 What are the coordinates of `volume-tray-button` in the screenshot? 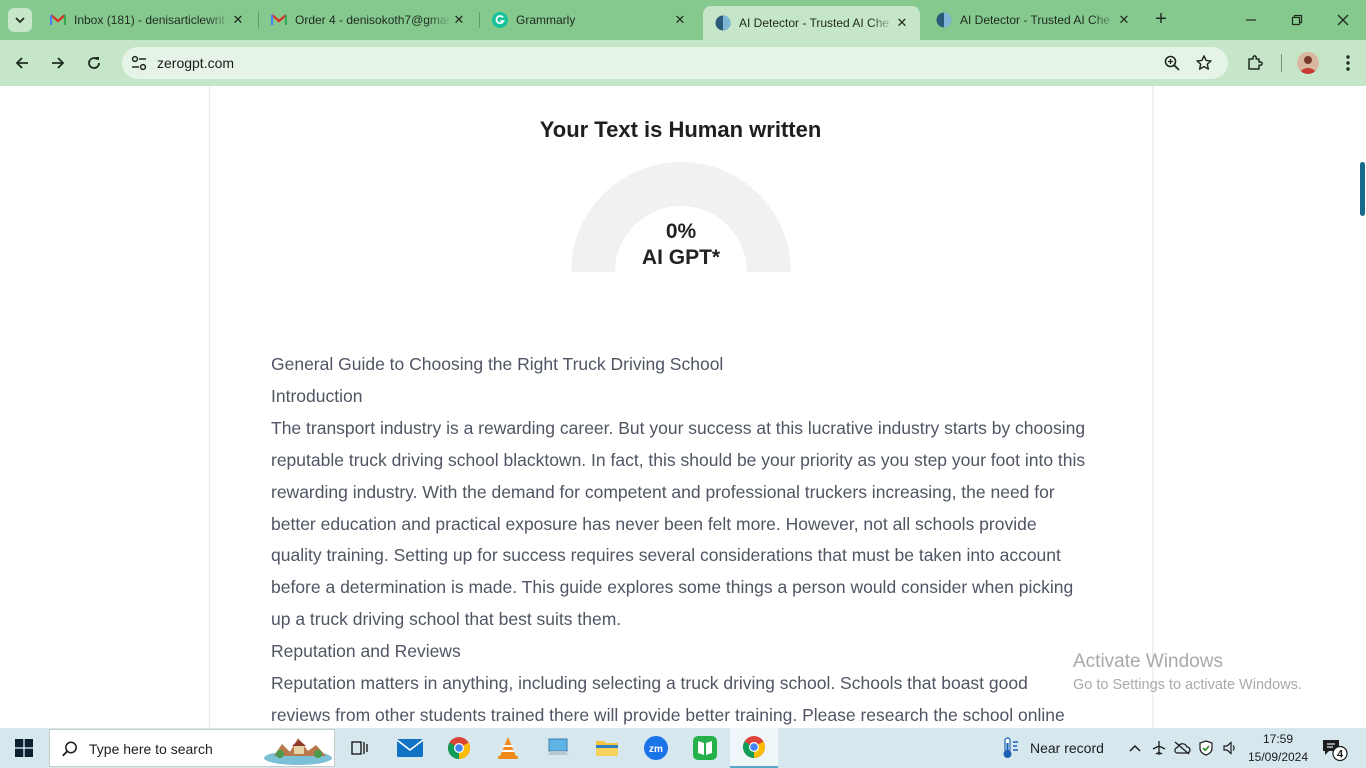 It's located at (1230, 748).